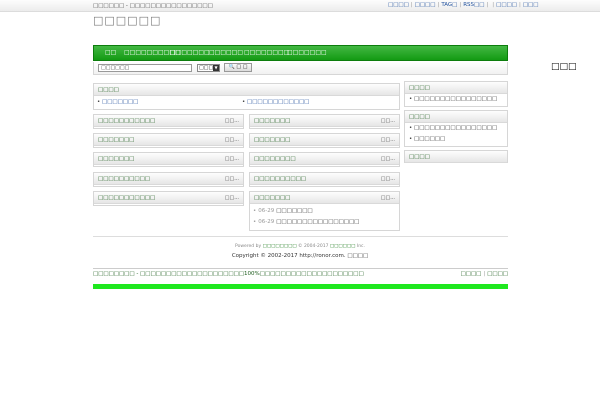 Image resolution: width=600 pixels, height=400 pixels. Describe the element at coordinates (427, 139) in the screenshot. I see `sidebar-item: • □□□□□□` at that location.